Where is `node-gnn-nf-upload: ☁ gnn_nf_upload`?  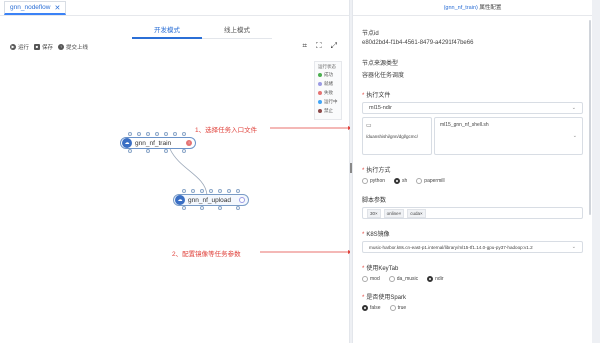
node-gnn-nf-upload: ☁ gnn_nf_upload is located at coordinates (211, 200).